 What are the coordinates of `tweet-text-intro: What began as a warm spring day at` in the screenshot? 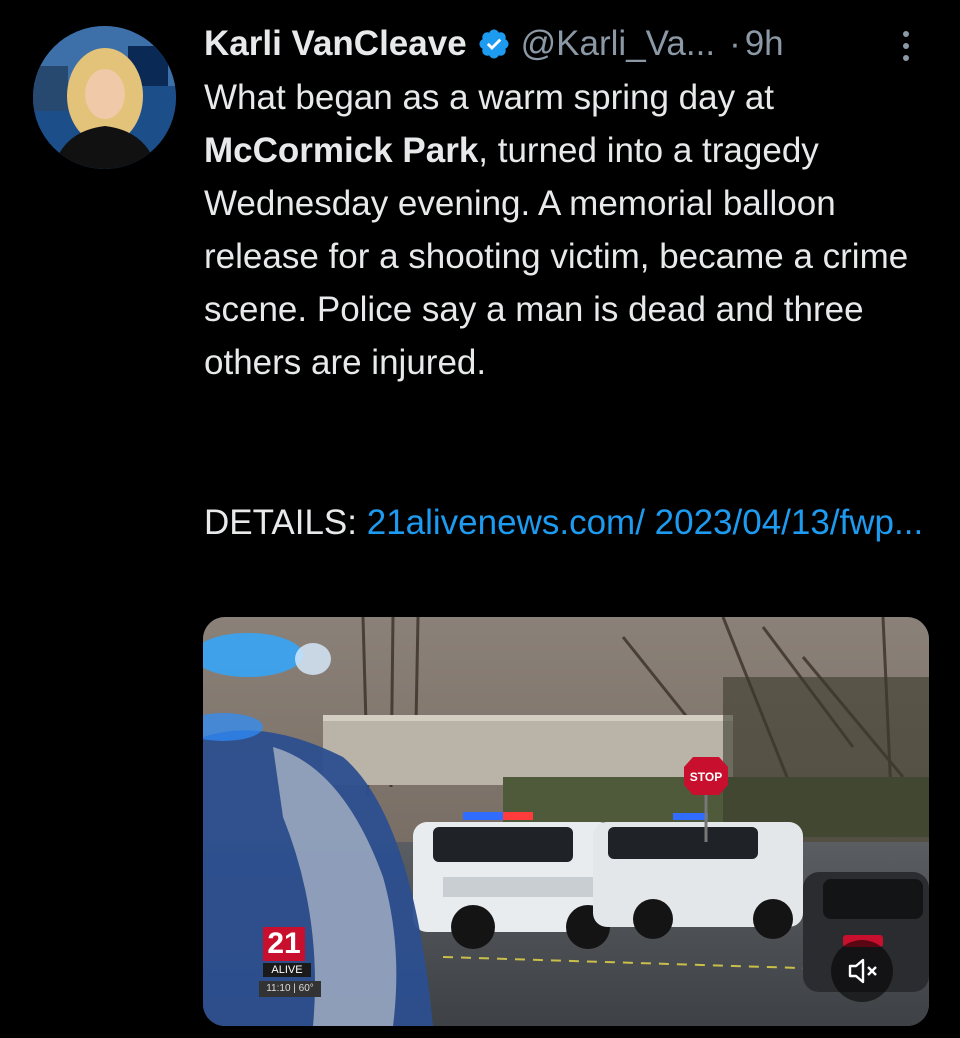 It's located at (489, 97).